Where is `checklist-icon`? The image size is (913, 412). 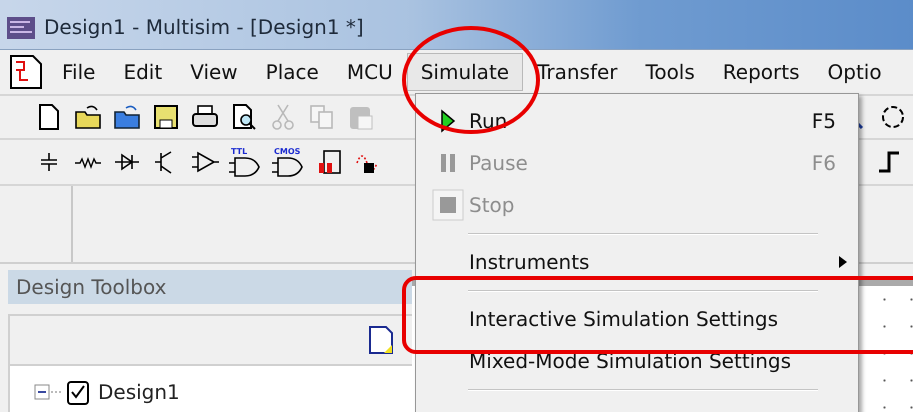 checklist-icon is located at coordinates (78, 392).